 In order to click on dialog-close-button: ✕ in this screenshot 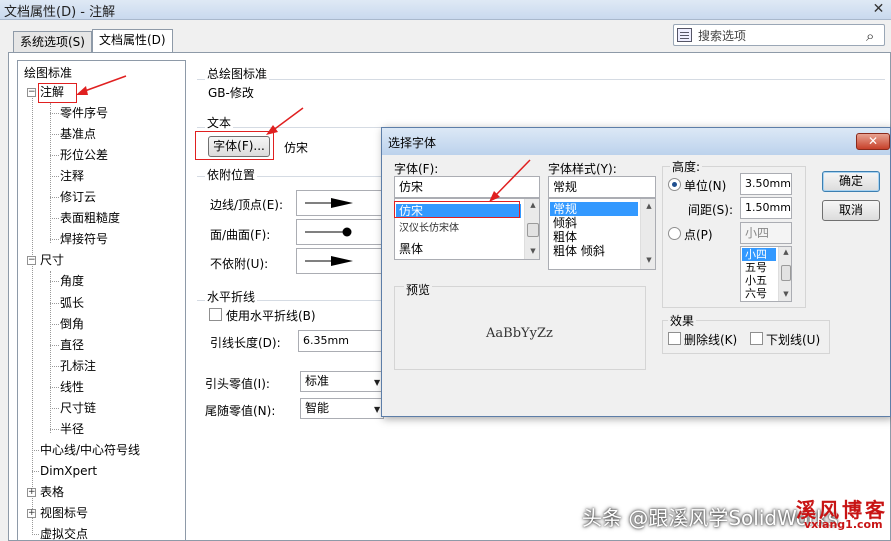, I will do `click(873, 141)`.